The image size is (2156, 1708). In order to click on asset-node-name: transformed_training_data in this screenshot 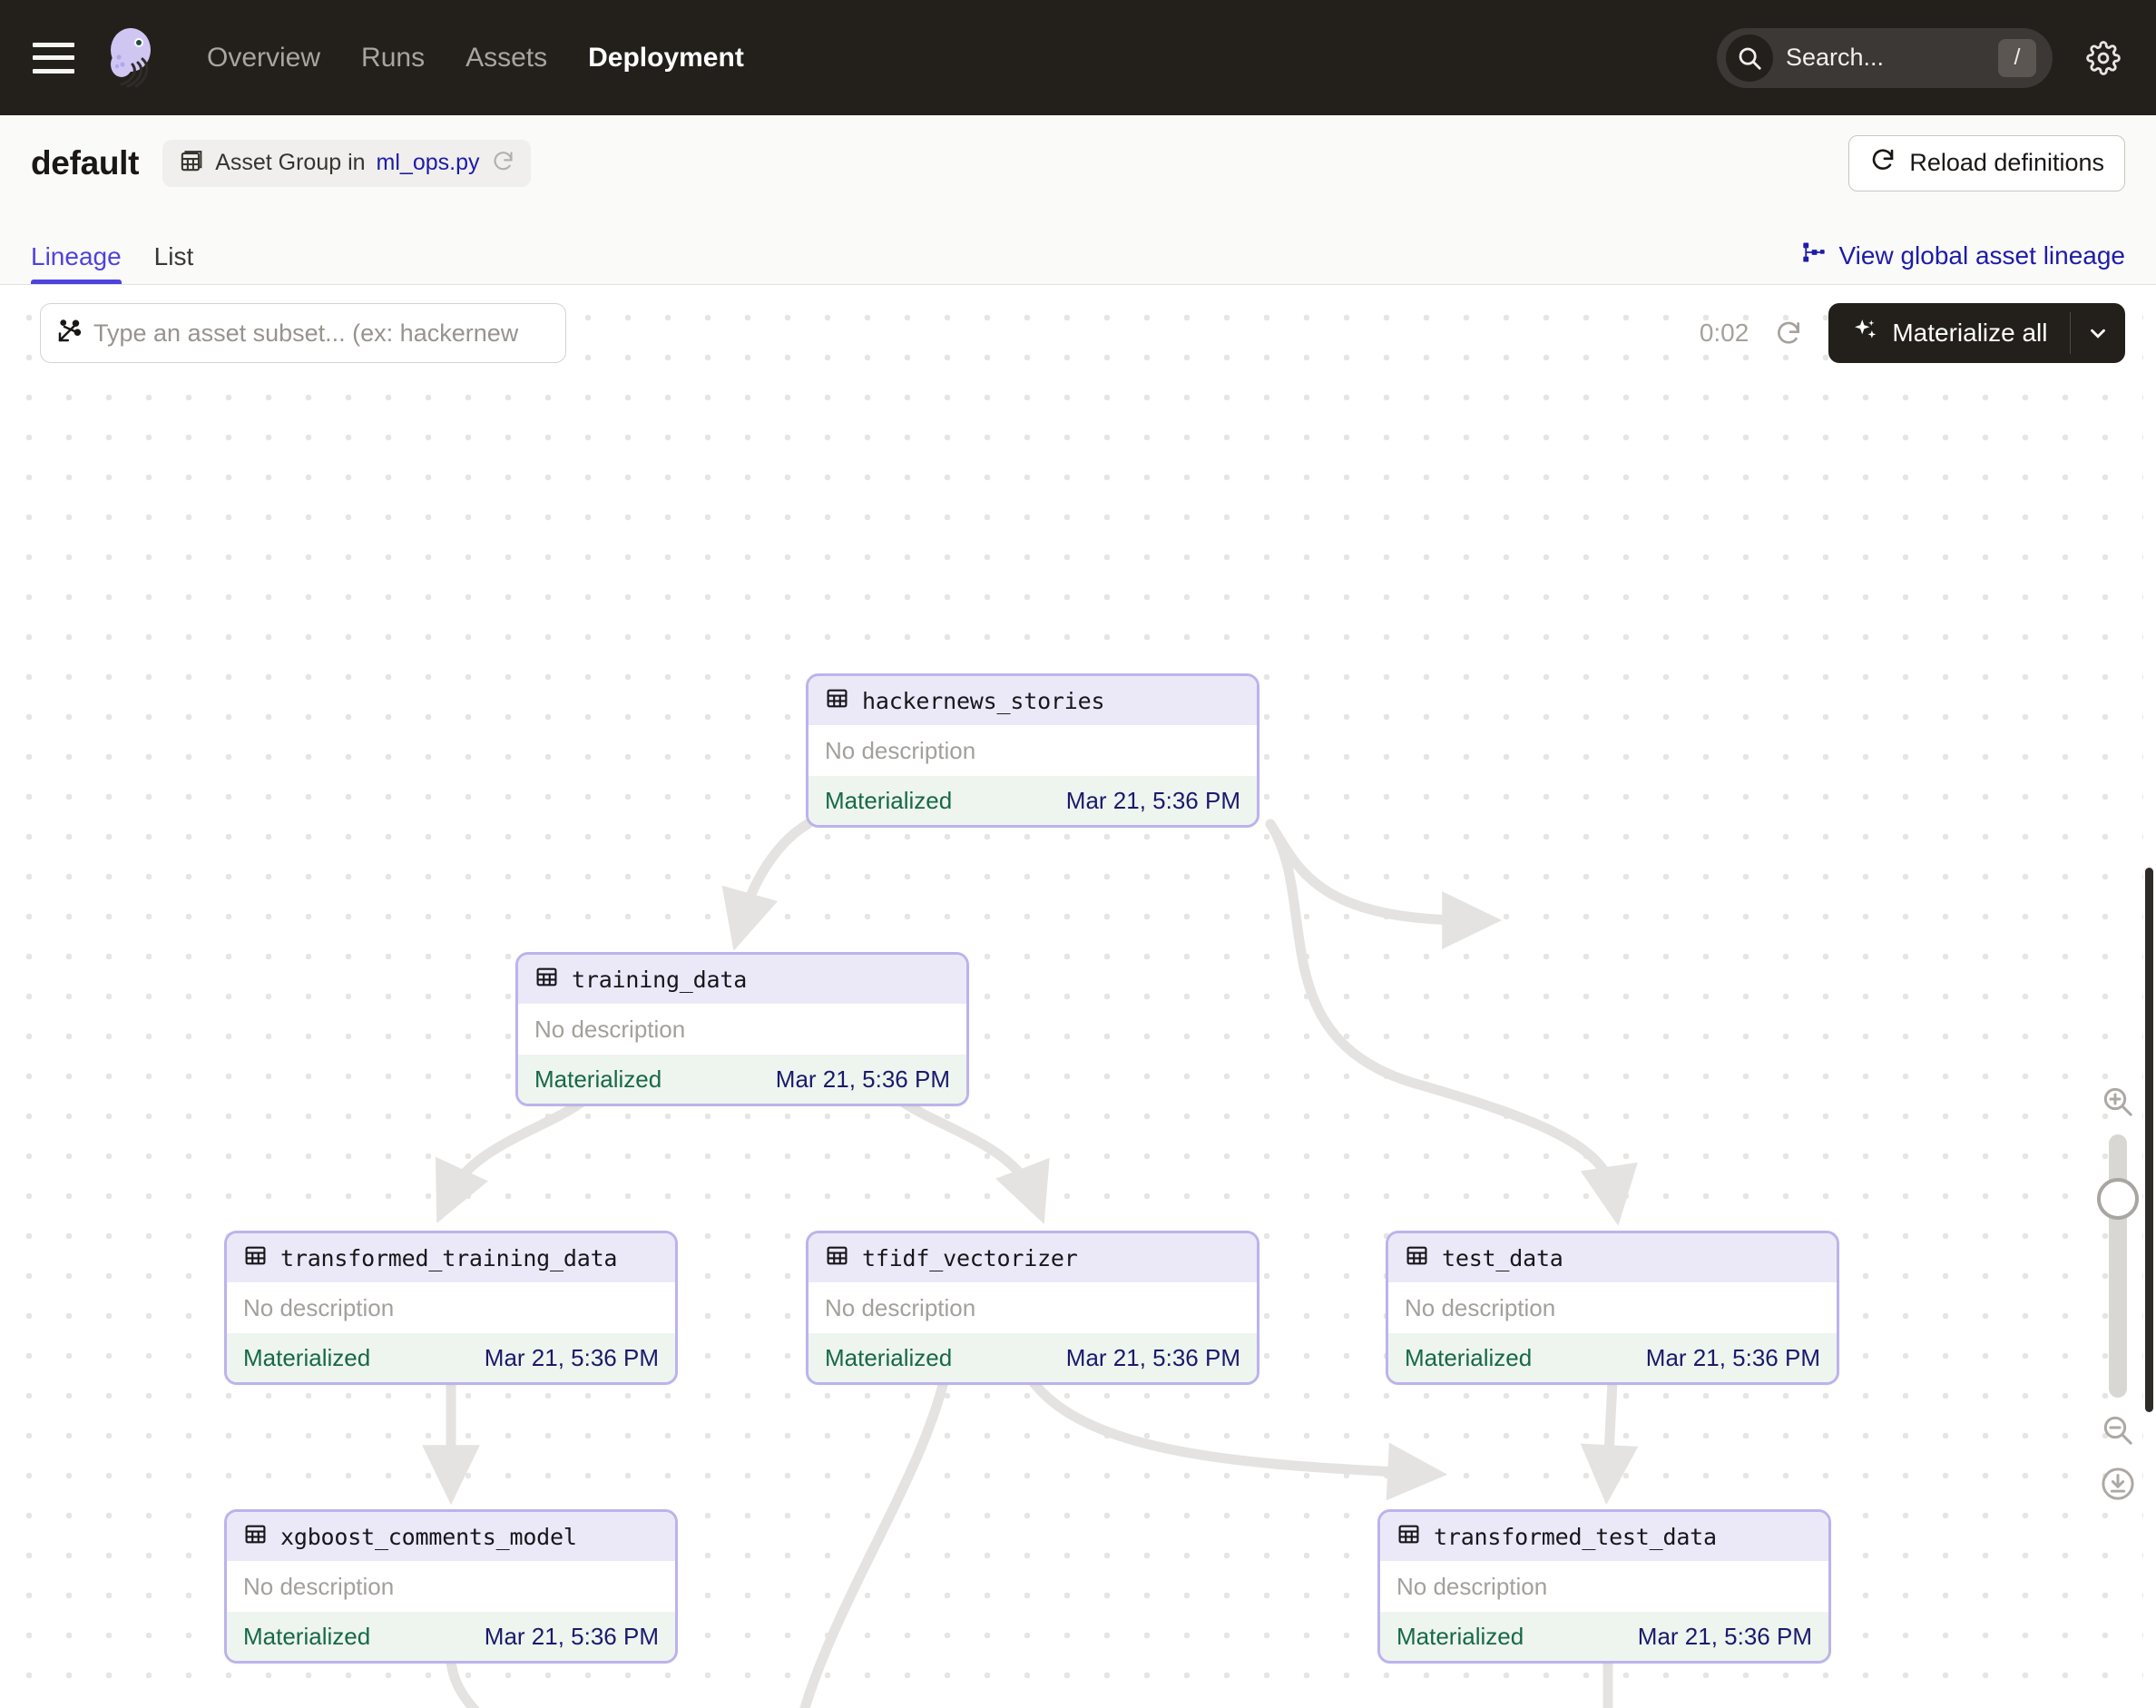, I will do `click(449, 1257)`.